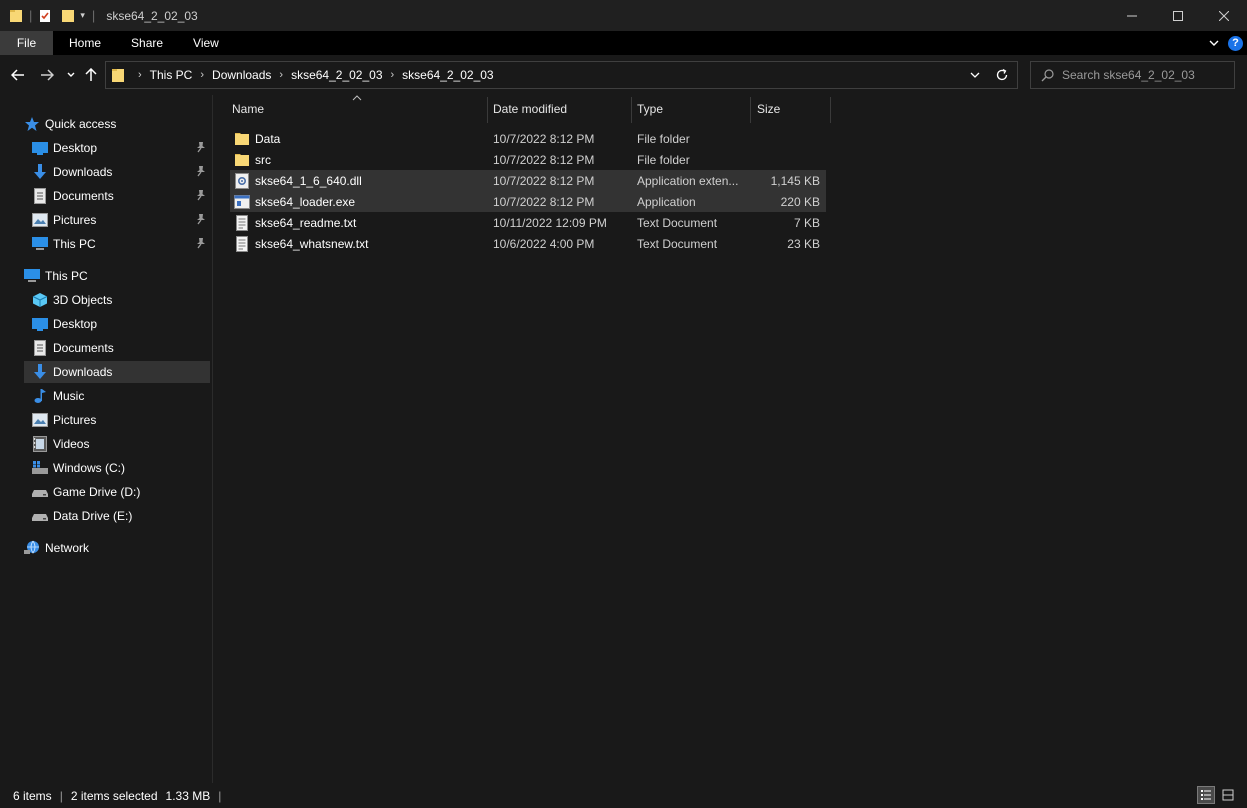  I want to click on sidebar-item-documents-pinned: Documents, so click(121, 196).